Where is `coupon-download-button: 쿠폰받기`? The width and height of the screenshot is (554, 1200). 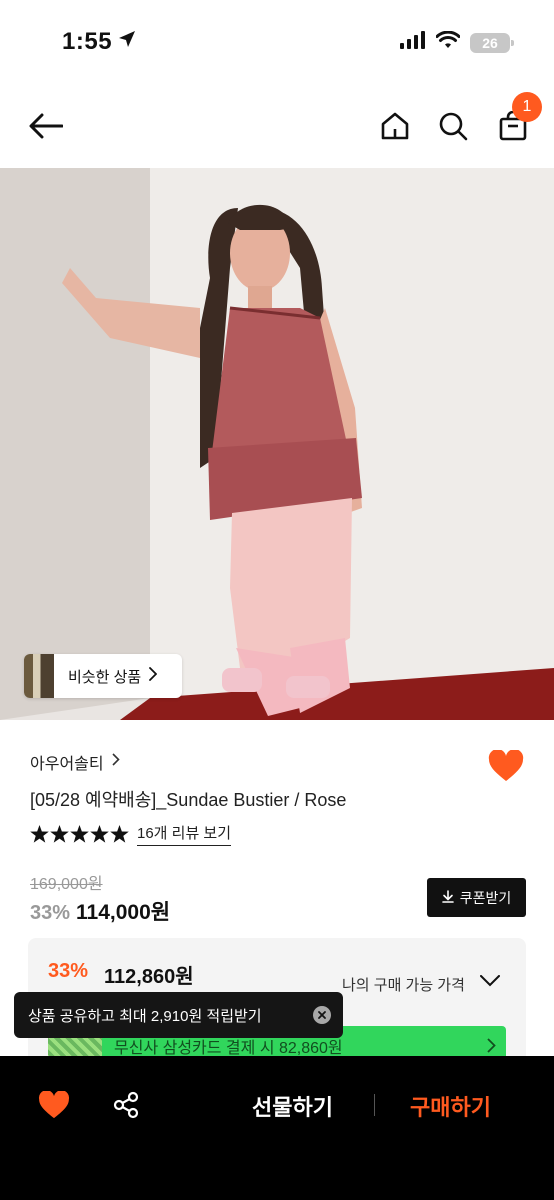
coupon-download-button: 쿠폰받기 is located at coordinates (476, 897).